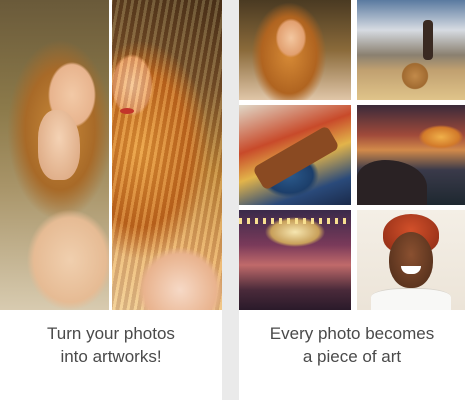 The image size is (465, 400). Describe the element at coordinates (411, 155) in the screenshot. I see `gallery-tile-coast` at that location.